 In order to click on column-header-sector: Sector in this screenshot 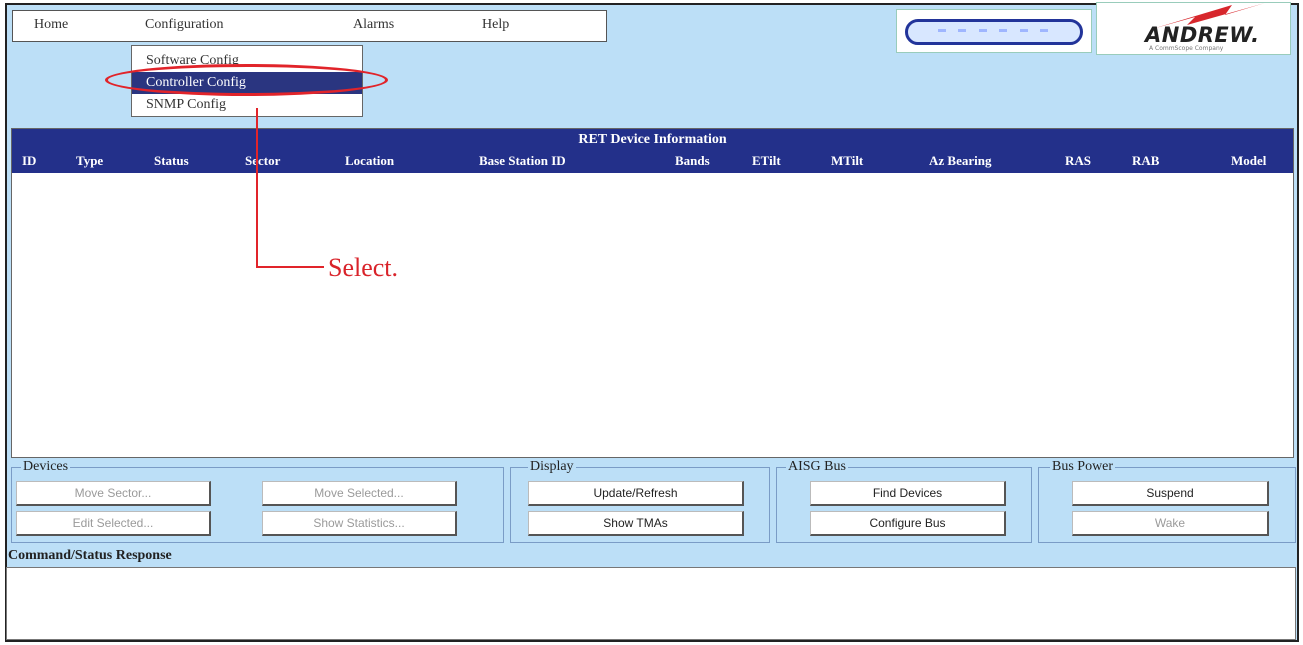, I will do `click(262, 162)`.